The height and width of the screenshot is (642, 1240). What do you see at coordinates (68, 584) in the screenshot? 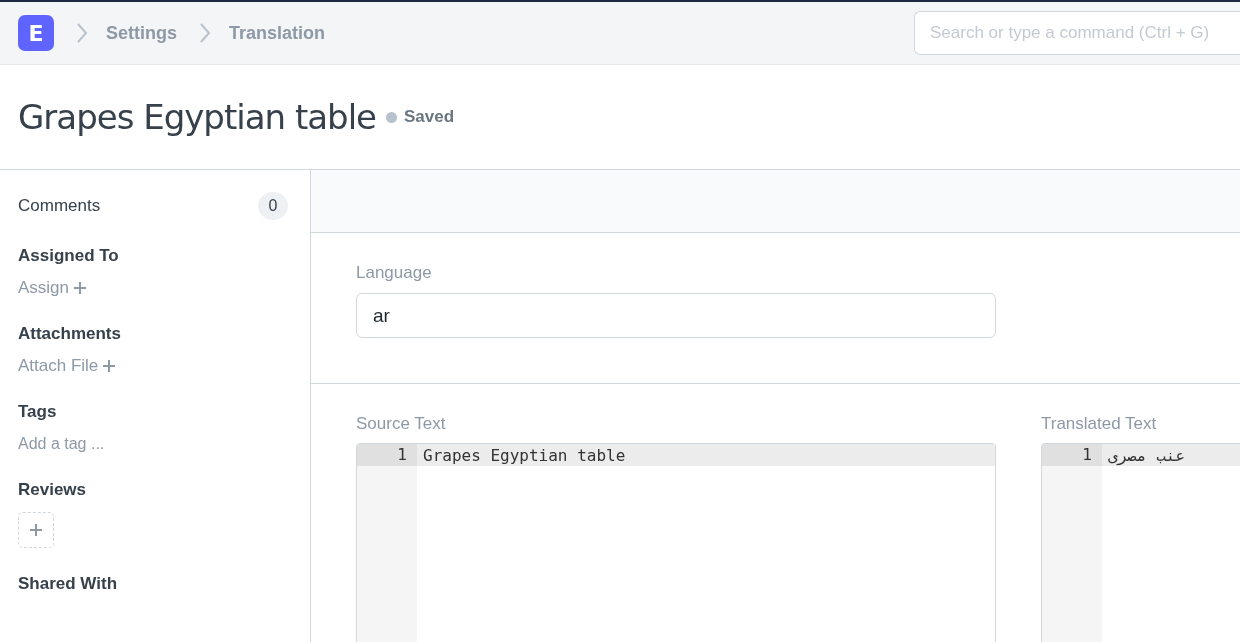
I see `section-heading: Shared With` at bounding box center [68, 584].